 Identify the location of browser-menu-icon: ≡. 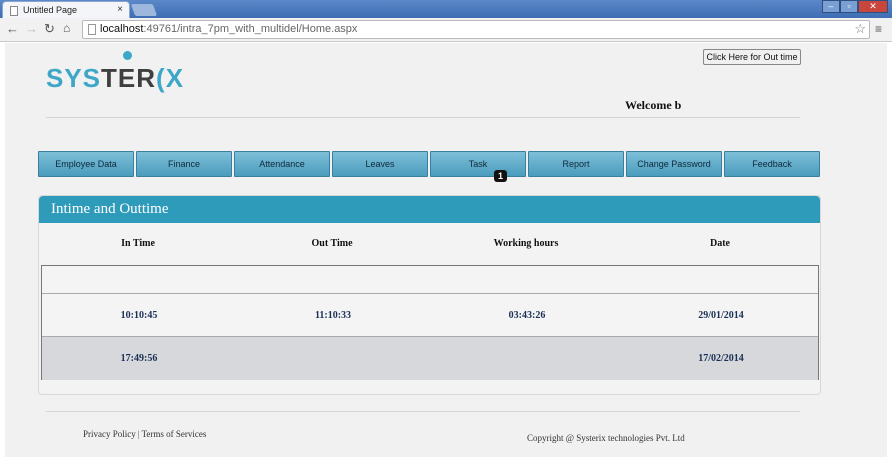
(878, 29).